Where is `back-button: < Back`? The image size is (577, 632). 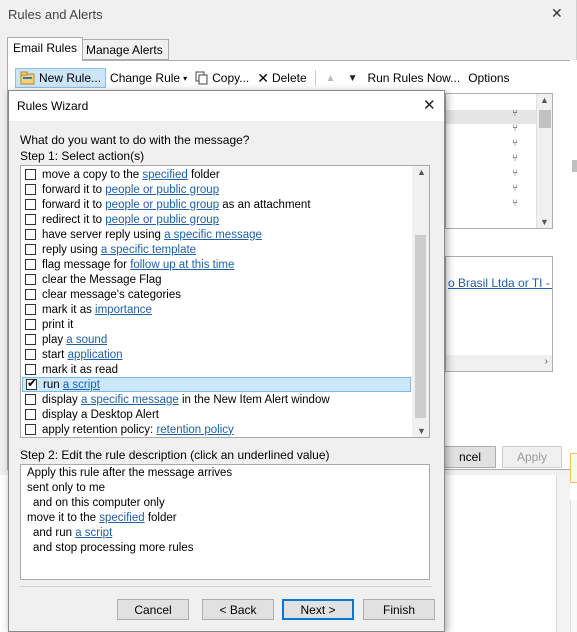
back-button: < Back is located at coordinates (238, 609).